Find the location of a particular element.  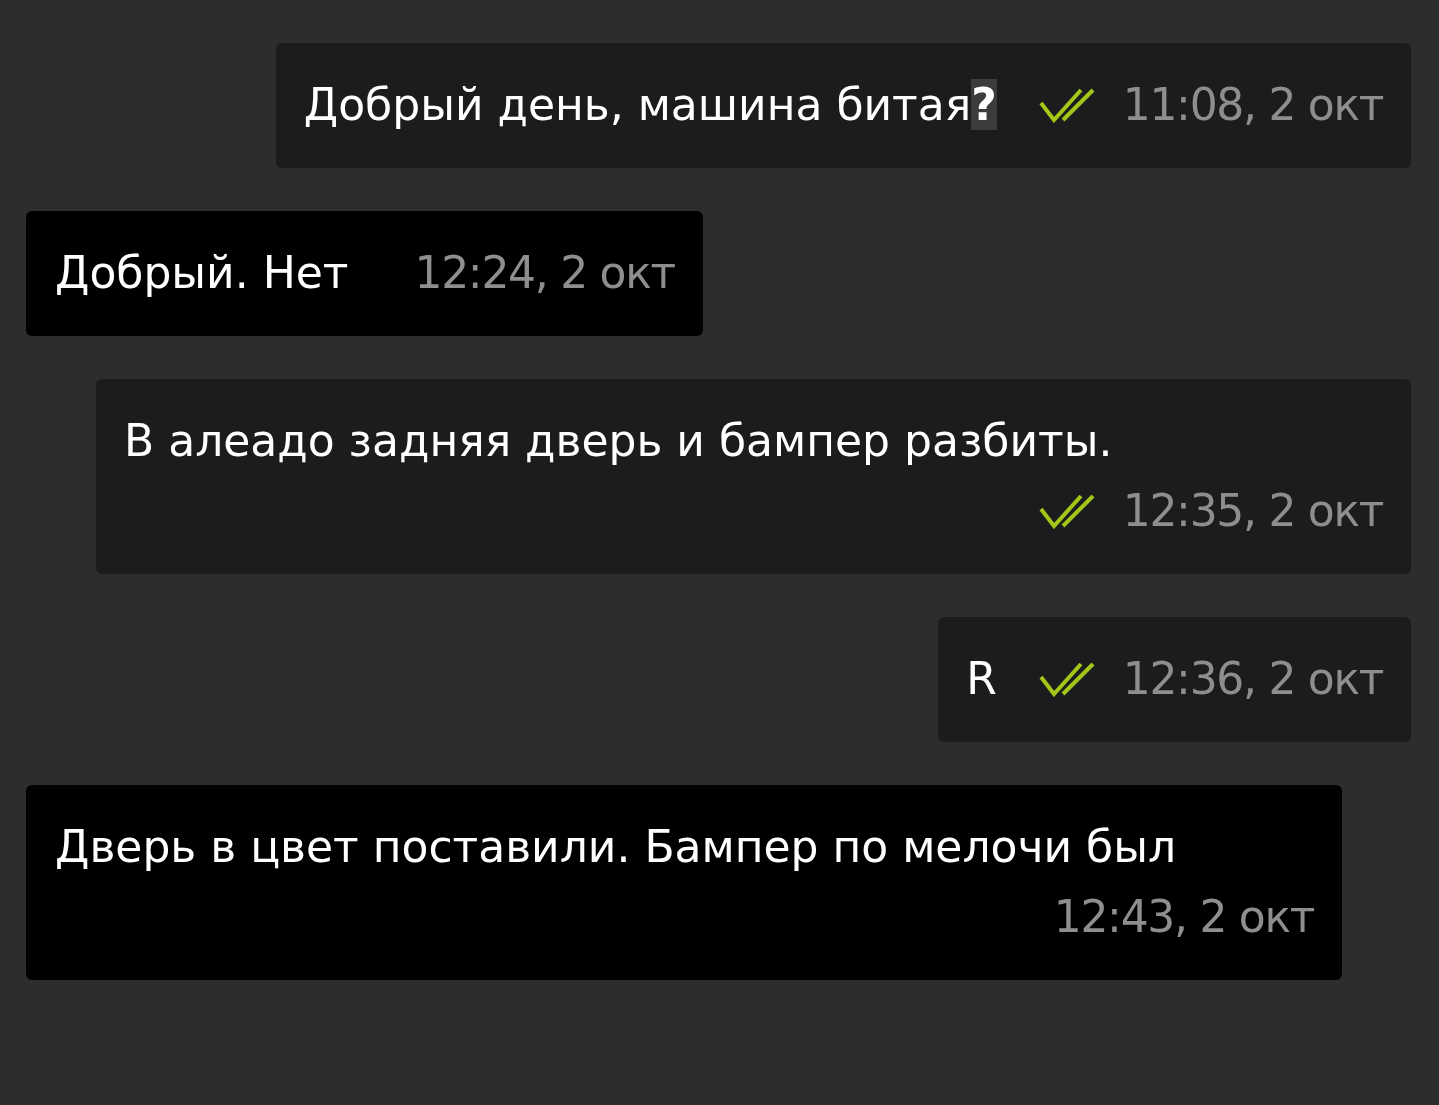

message-time: 12:35, 2 окт is located at coordinates (1252, 511).